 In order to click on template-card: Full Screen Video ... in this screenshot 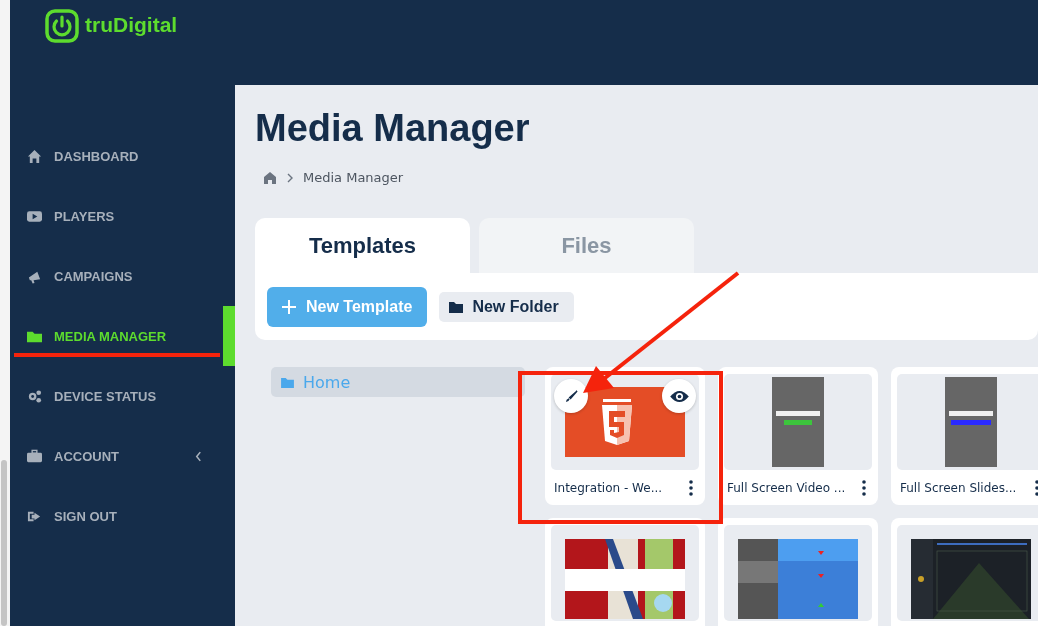, I will do `click(798, 436)`.